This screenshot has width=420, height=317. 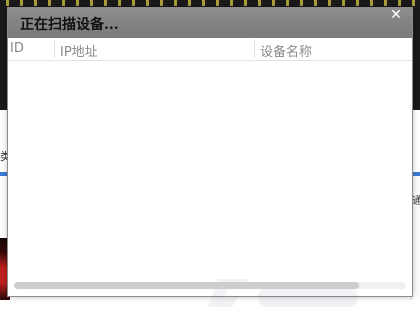 I want to click on close-icon: ✕, so click(x=396, y=15).